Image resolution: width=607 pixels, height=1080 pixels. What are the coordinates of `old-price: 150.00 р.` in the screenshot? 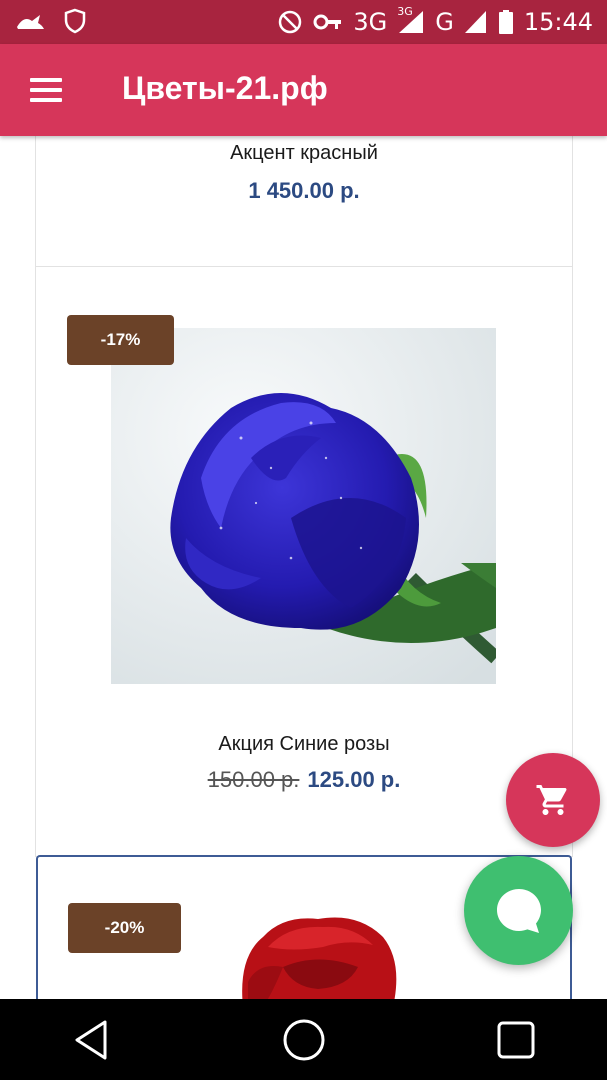 It's located at (253, 779).